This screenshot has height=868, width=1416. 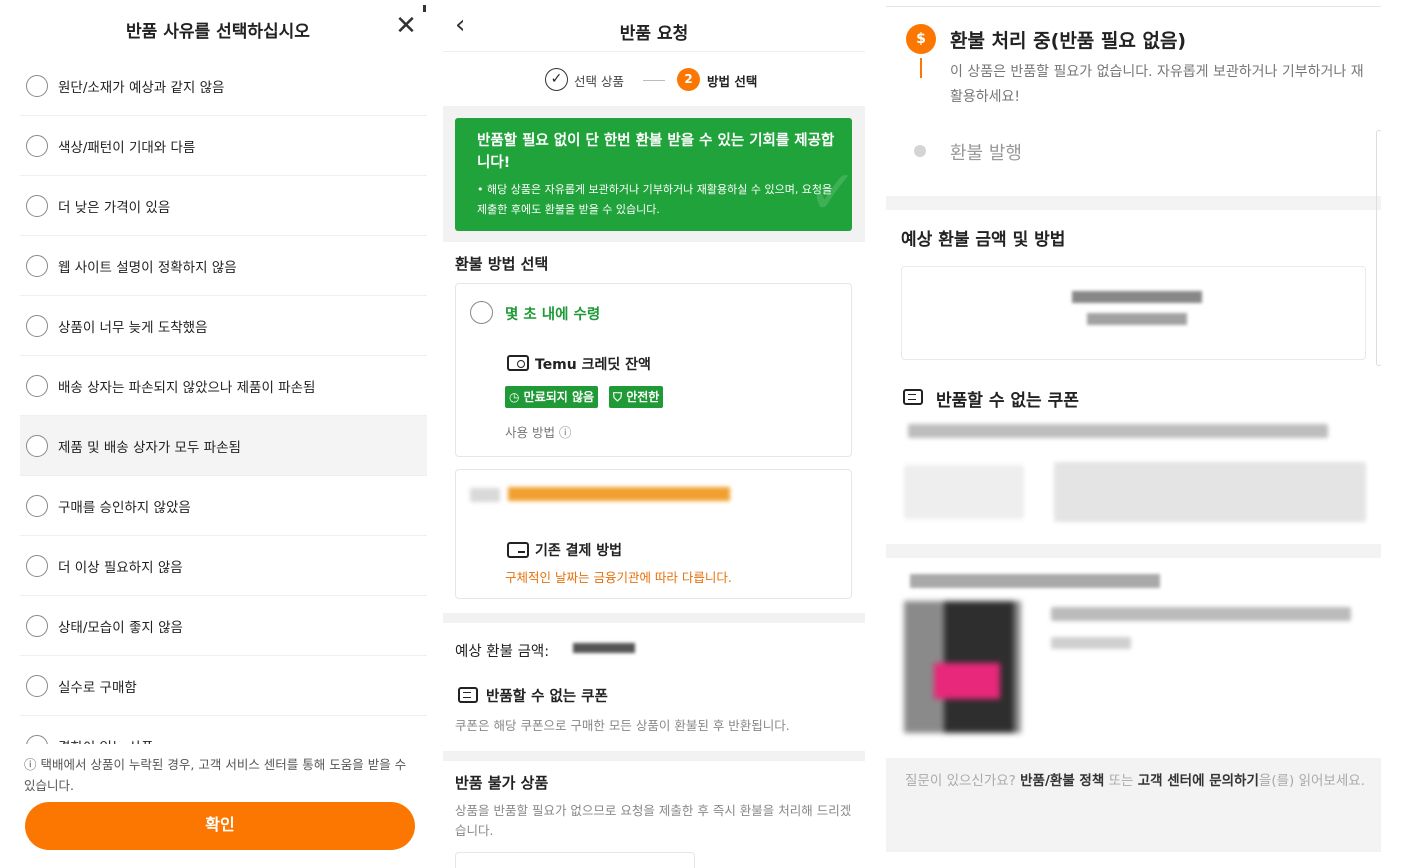 What do you see at coordinates (518, 363) in the screenshot?
I see `wallet-icon` at bounding box center [518, 363].